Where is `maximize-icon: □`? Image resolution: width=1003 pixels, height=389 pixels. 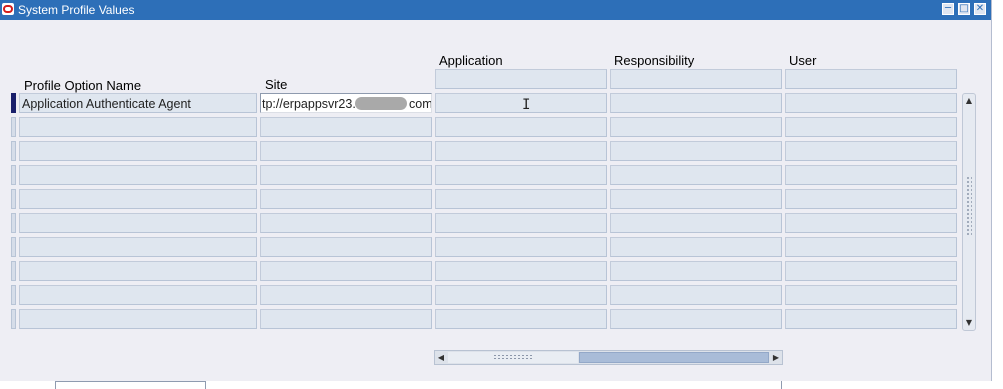 maximize-icon: □ is located at coordinates (964, 9).